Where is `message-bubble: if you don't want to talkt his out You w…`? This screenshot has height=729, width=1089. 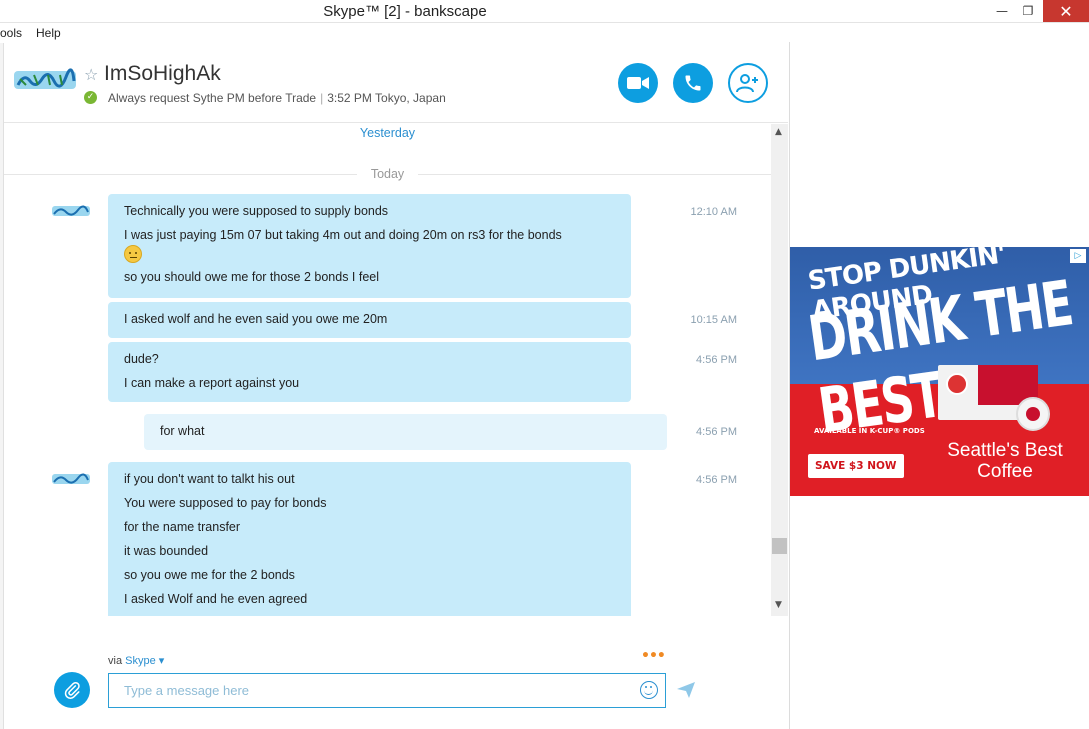
message-bubble: if you don't want to talkt his out You w… is located at coordinates (369, 539).